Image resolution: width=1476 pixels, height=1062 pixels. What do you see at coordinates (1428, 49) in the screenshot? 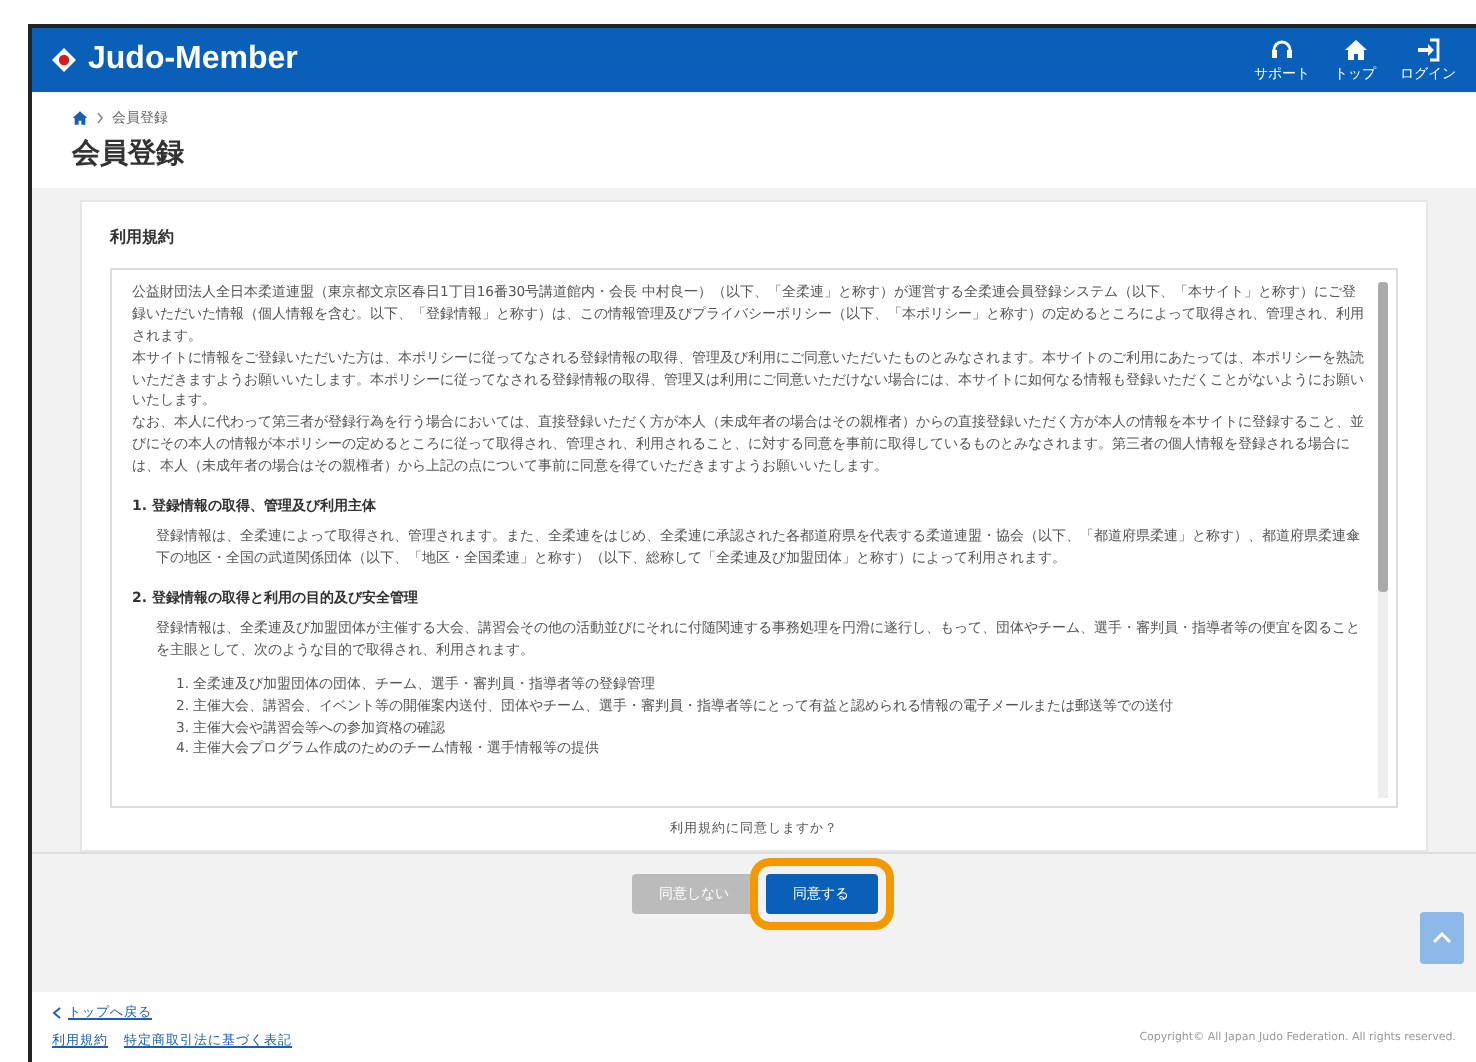
I see `sign-in-icon` at bounding box center [1428, 49].